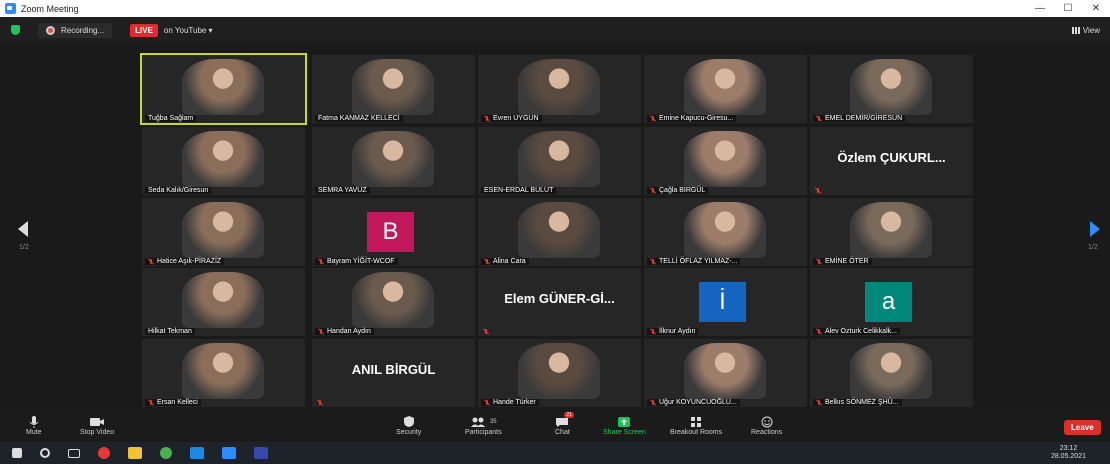 The width and height of the screenshot is (1110, 464). I want to click on task-view-icon, so click(74, 453).